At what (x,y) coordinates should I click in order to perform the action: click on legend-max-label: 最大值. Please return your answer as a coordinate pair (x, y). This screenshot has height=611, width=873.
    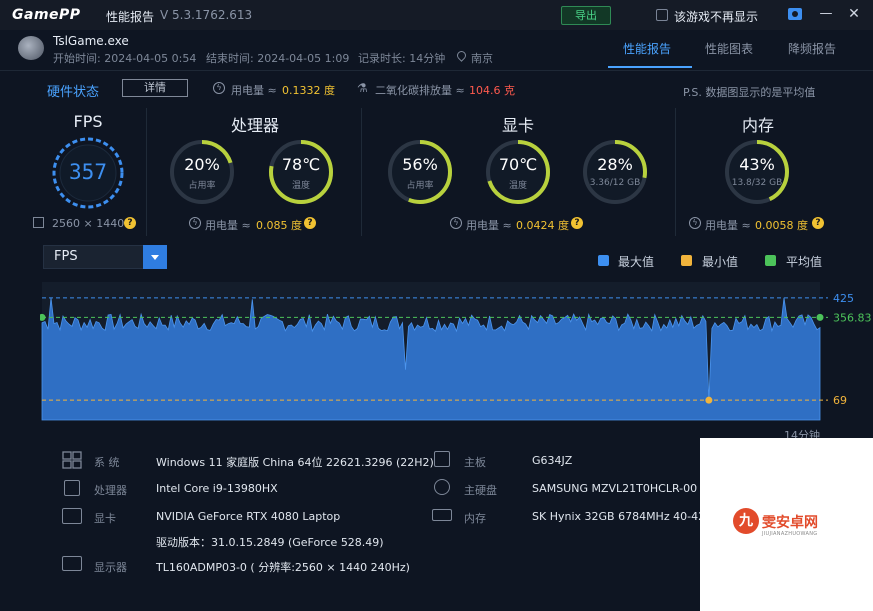
    Looking at the image, I should click on (636, 262).